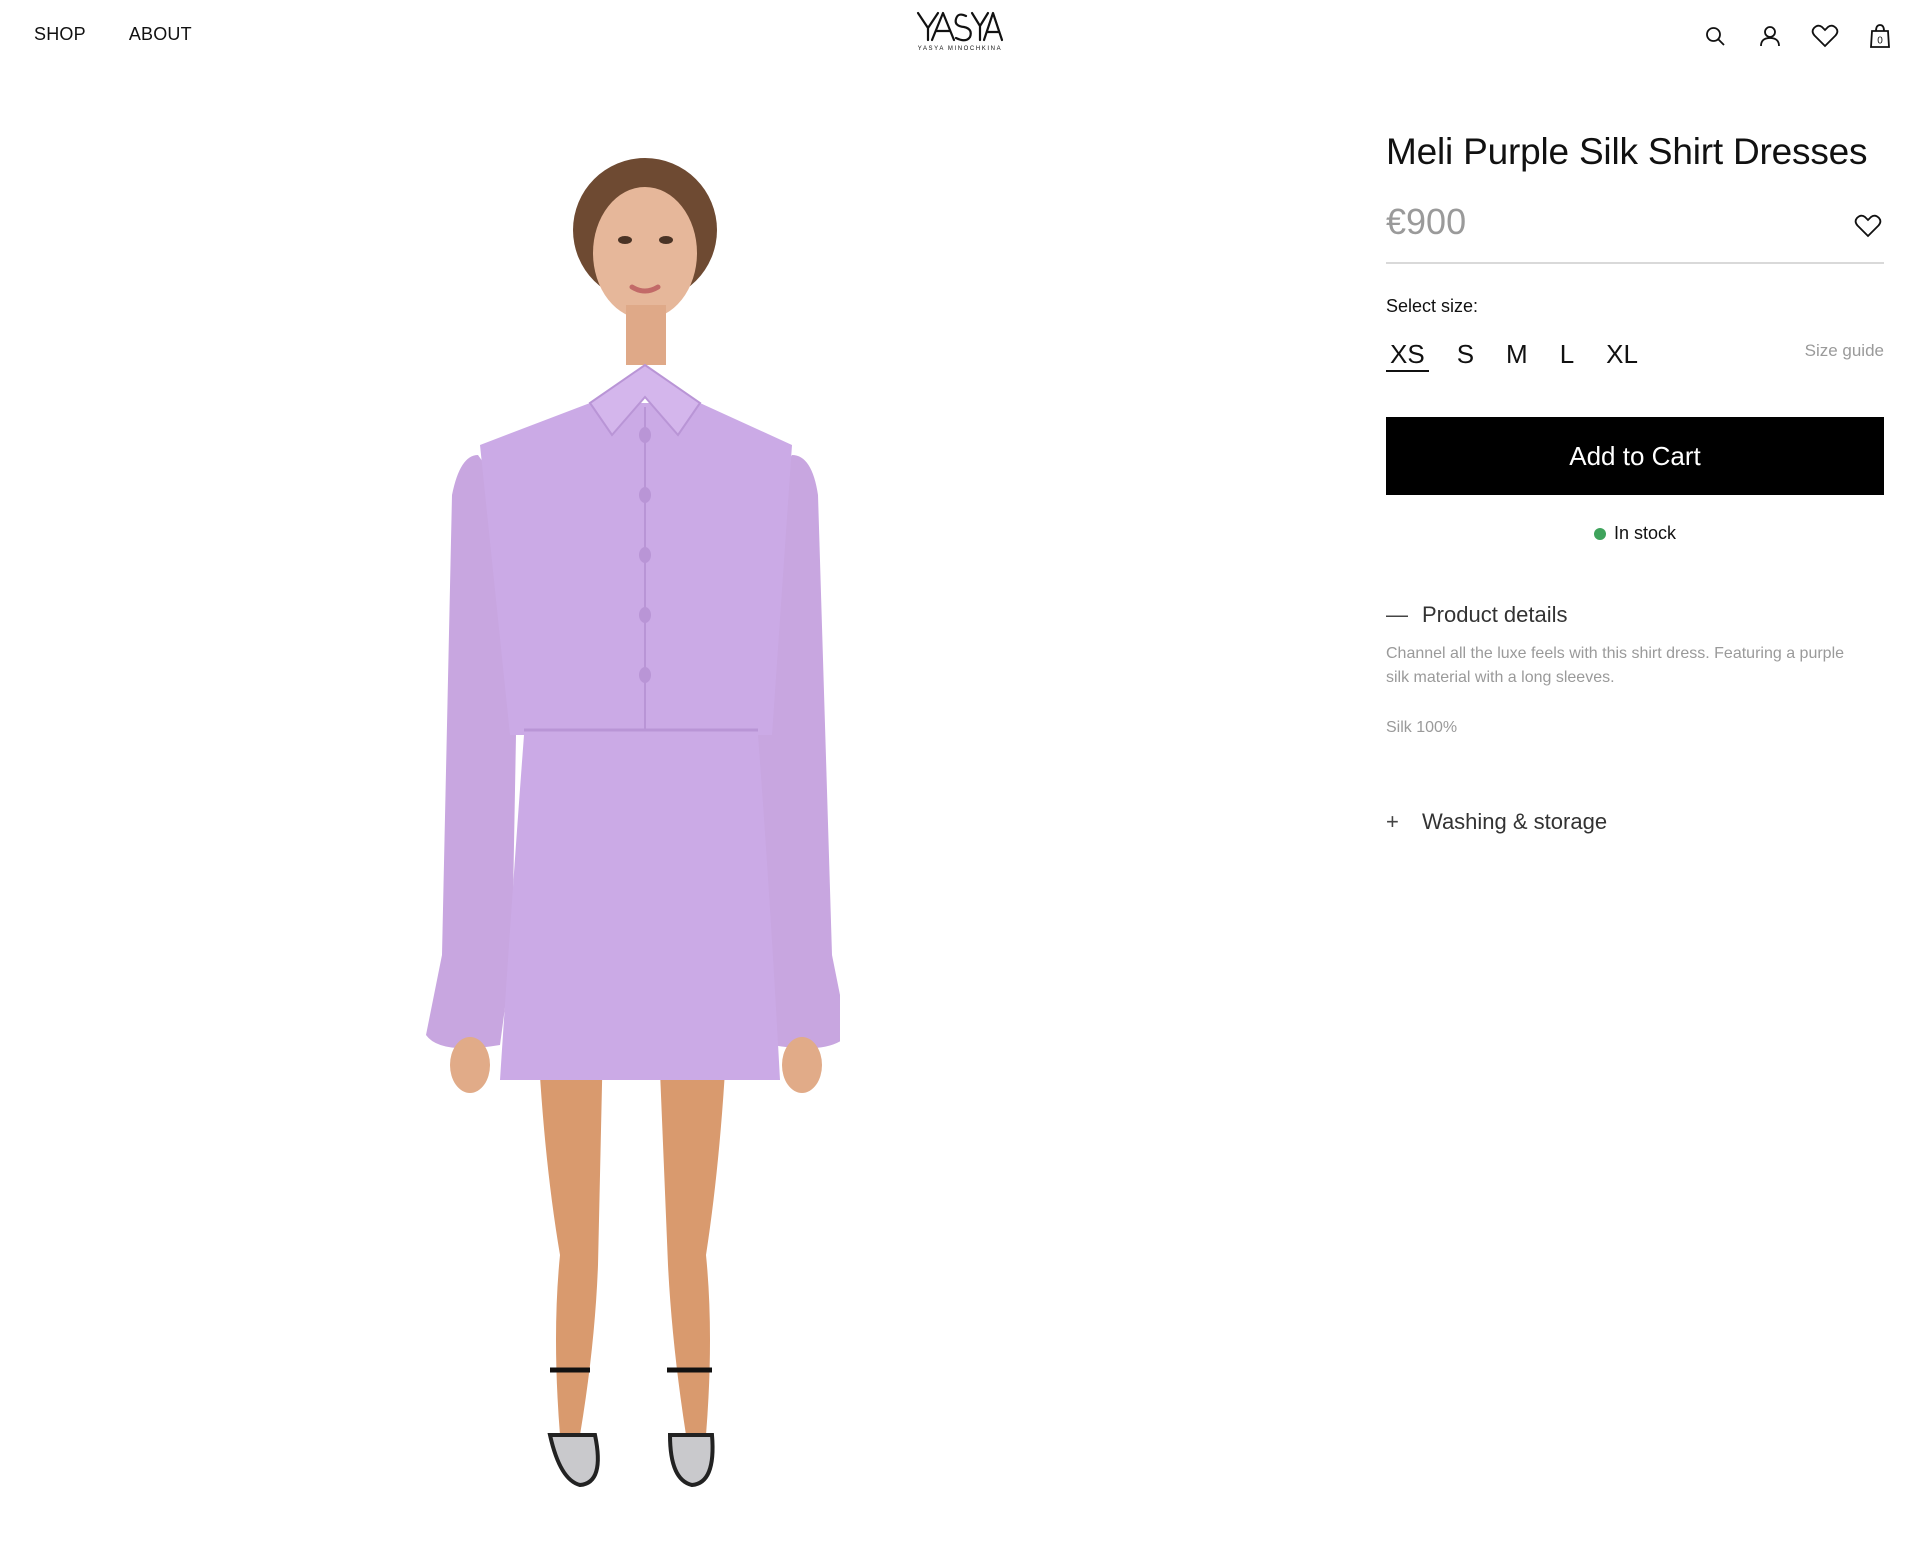 This screenshot has width=1920, height=1551. I want to click on add-to-wishlist-heart-icon, so click(1869, 227).